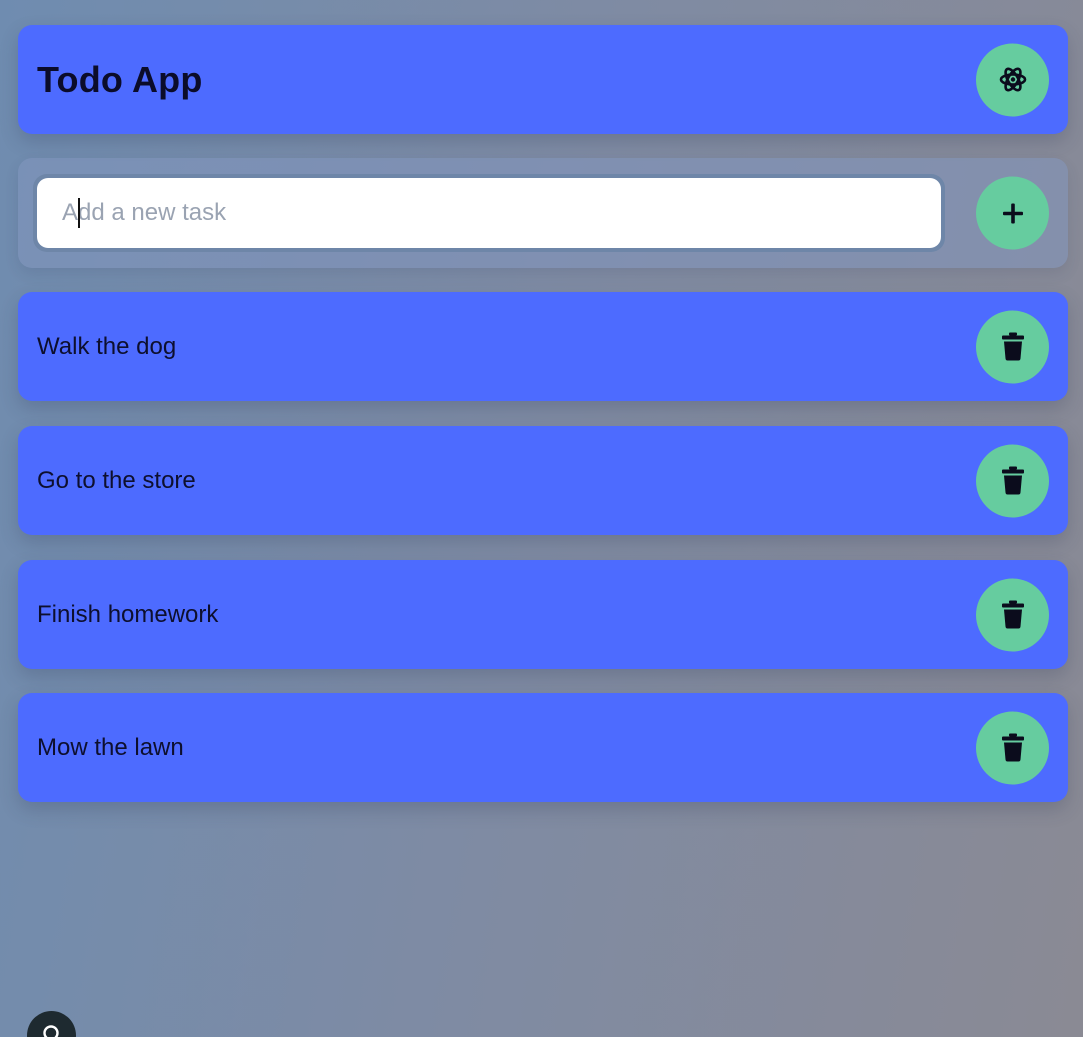 The height and width of the screenshot is (1037, 1083). What do you see at coordinates (543, 480) in the screenshot?
I see `task-item: Go to the store` at bounding box center [543, 480].